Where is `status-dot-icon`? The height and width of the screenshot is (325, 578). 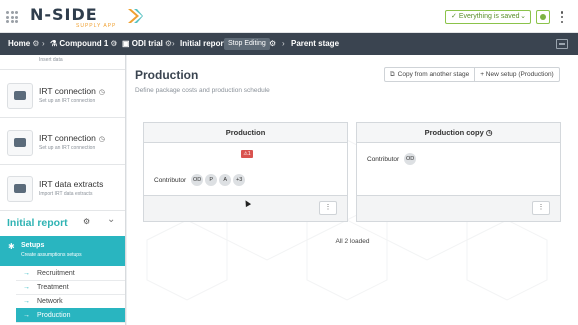
status-dot-icon is located at coordinates (543, 17).